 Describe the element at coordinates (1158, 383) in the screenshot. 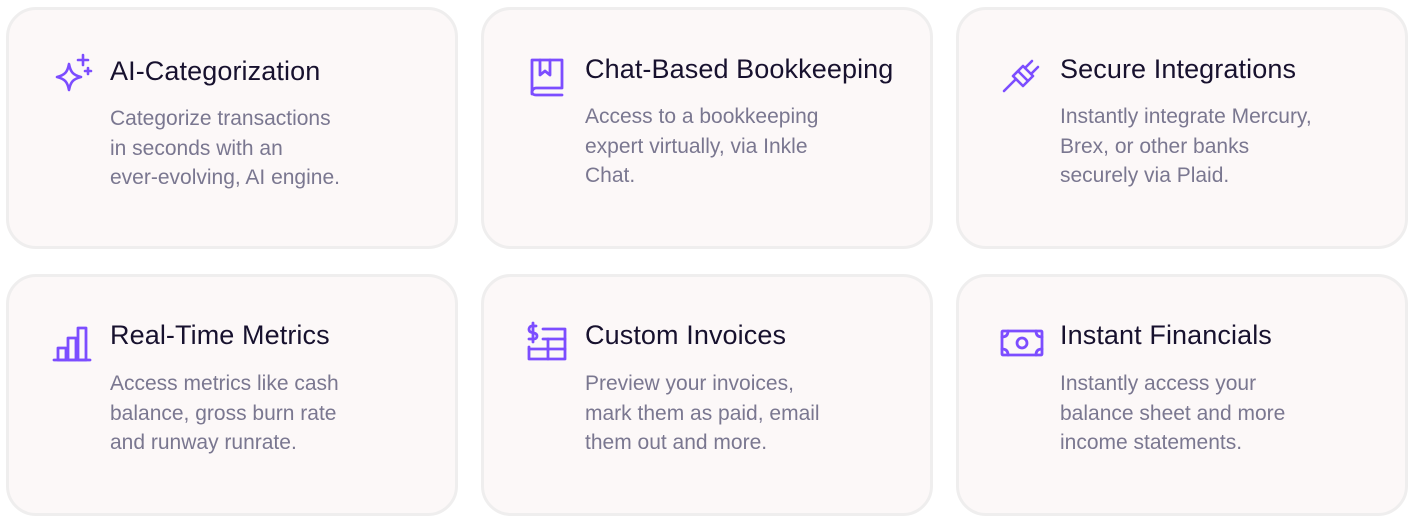

I see `description-line: Instantly access your` at that location.